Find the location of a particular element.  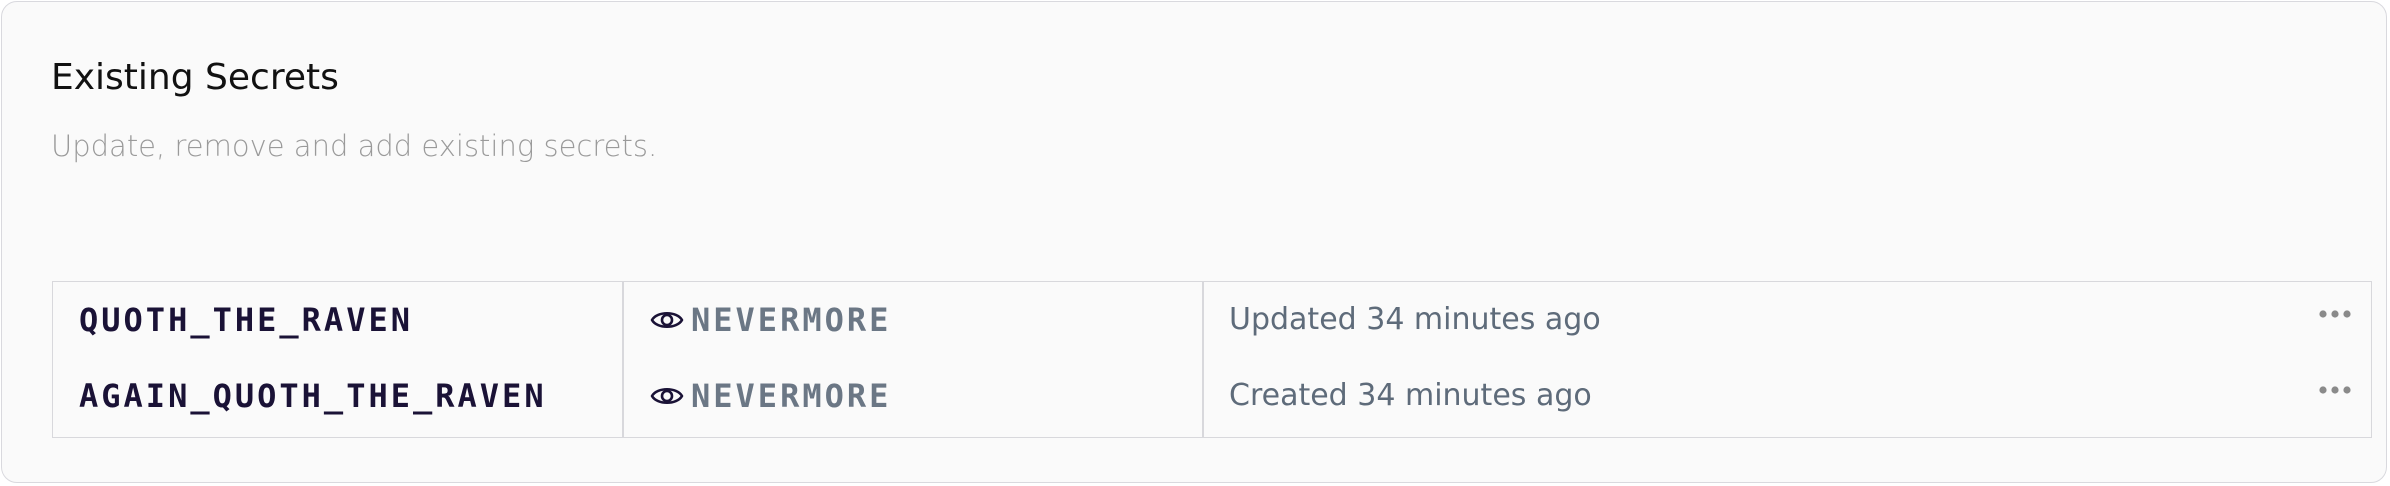

secret-name: QUOTH_THE_RAVEN is located at coordinates (246, 320).